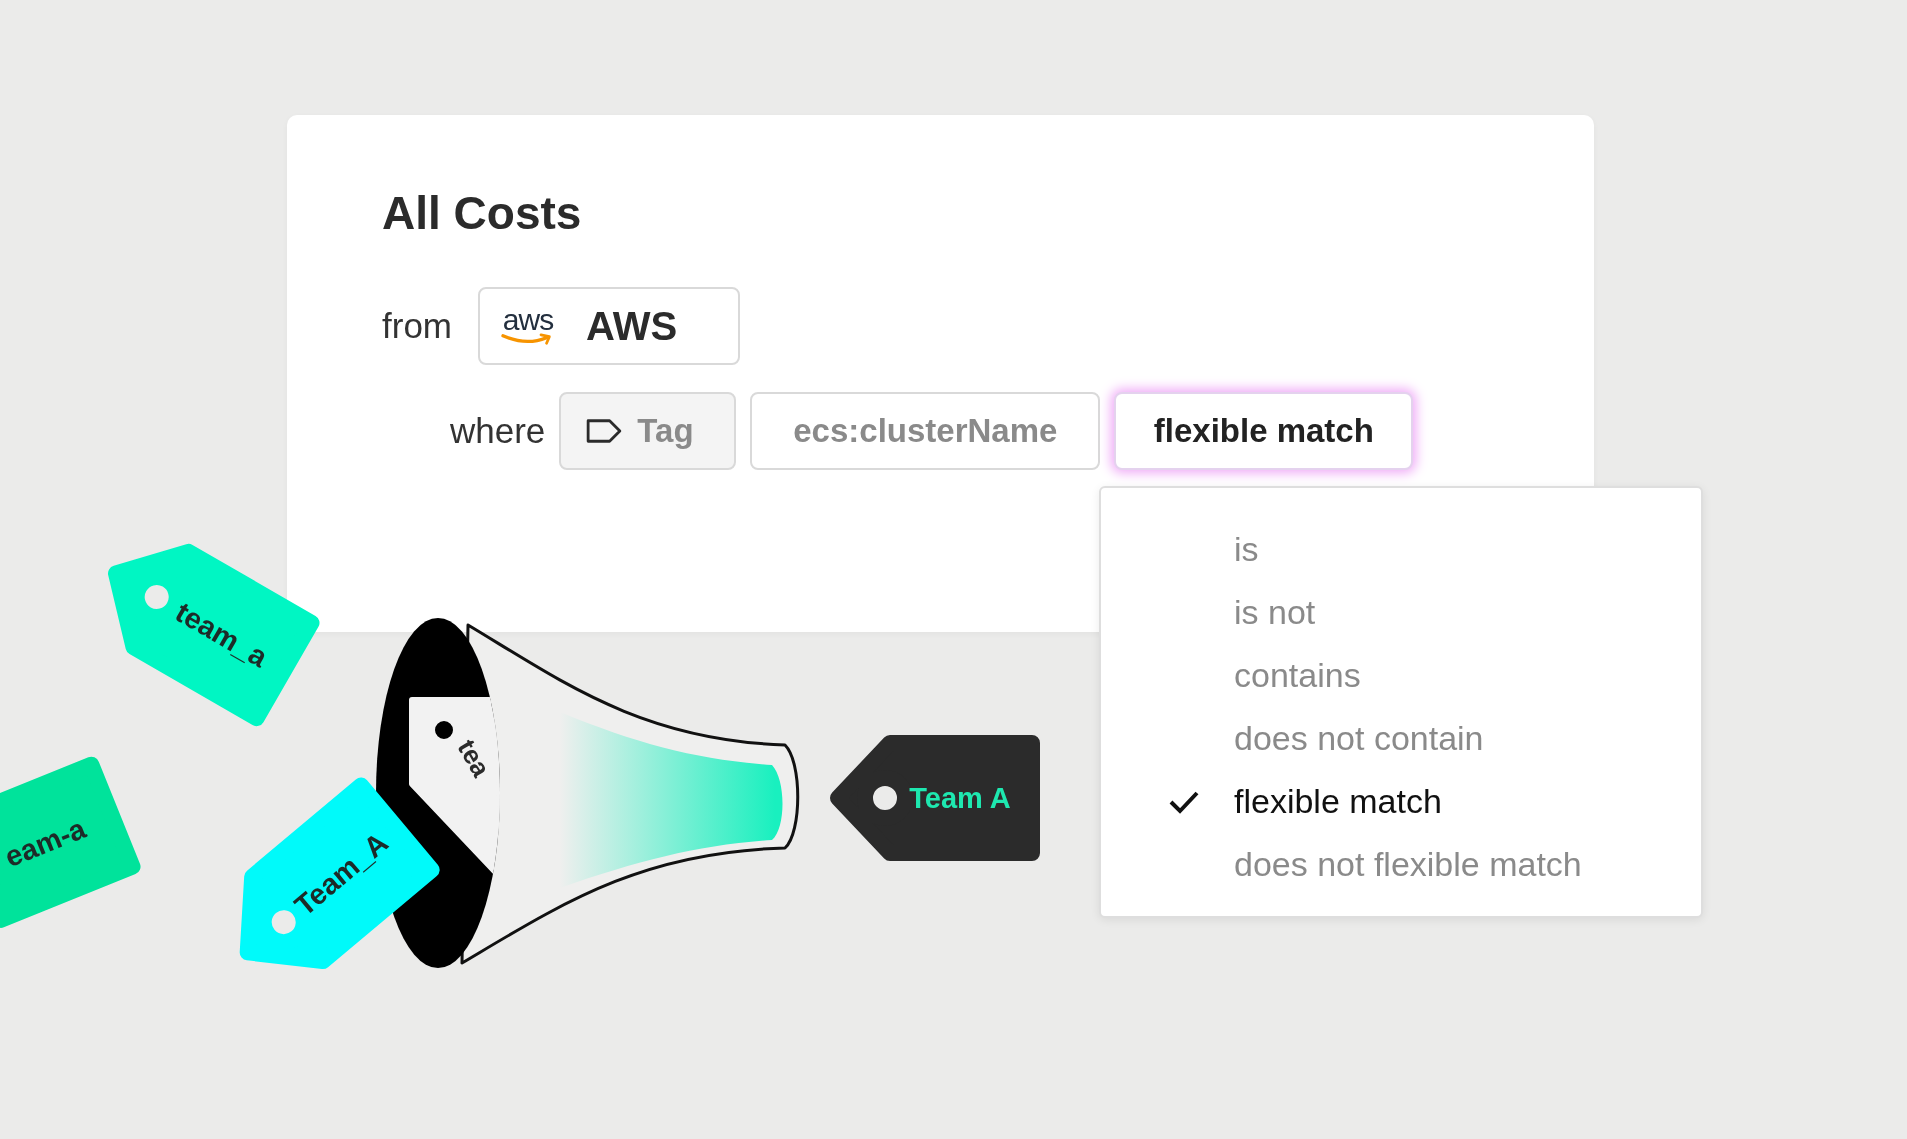 The width and height of the screenshot is (1907, 1139). Describe the element at coordinates (1401, 801) in the screenshot. I see `menu-option: flexible match` at that location.